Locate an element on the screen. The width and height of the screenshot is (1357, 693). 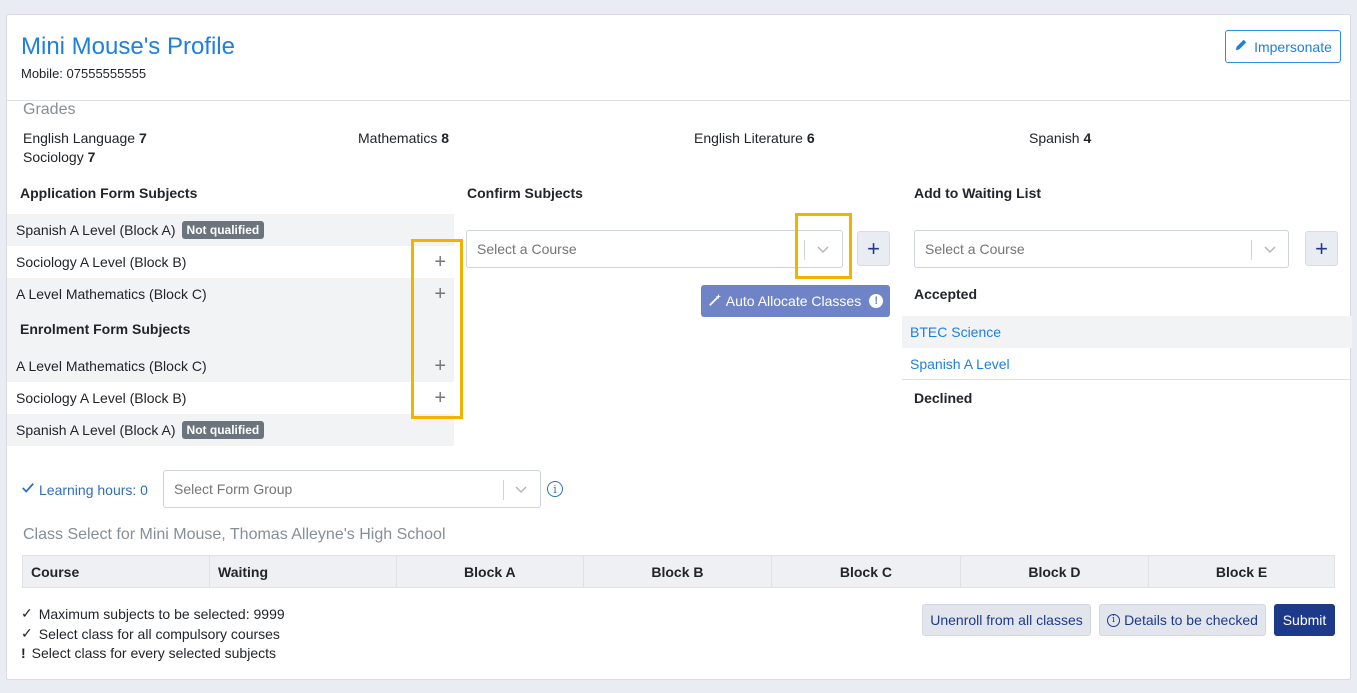
check-item: ✓ Maximum subjects to be selected: 9999 is located at coordinates (153, 613).